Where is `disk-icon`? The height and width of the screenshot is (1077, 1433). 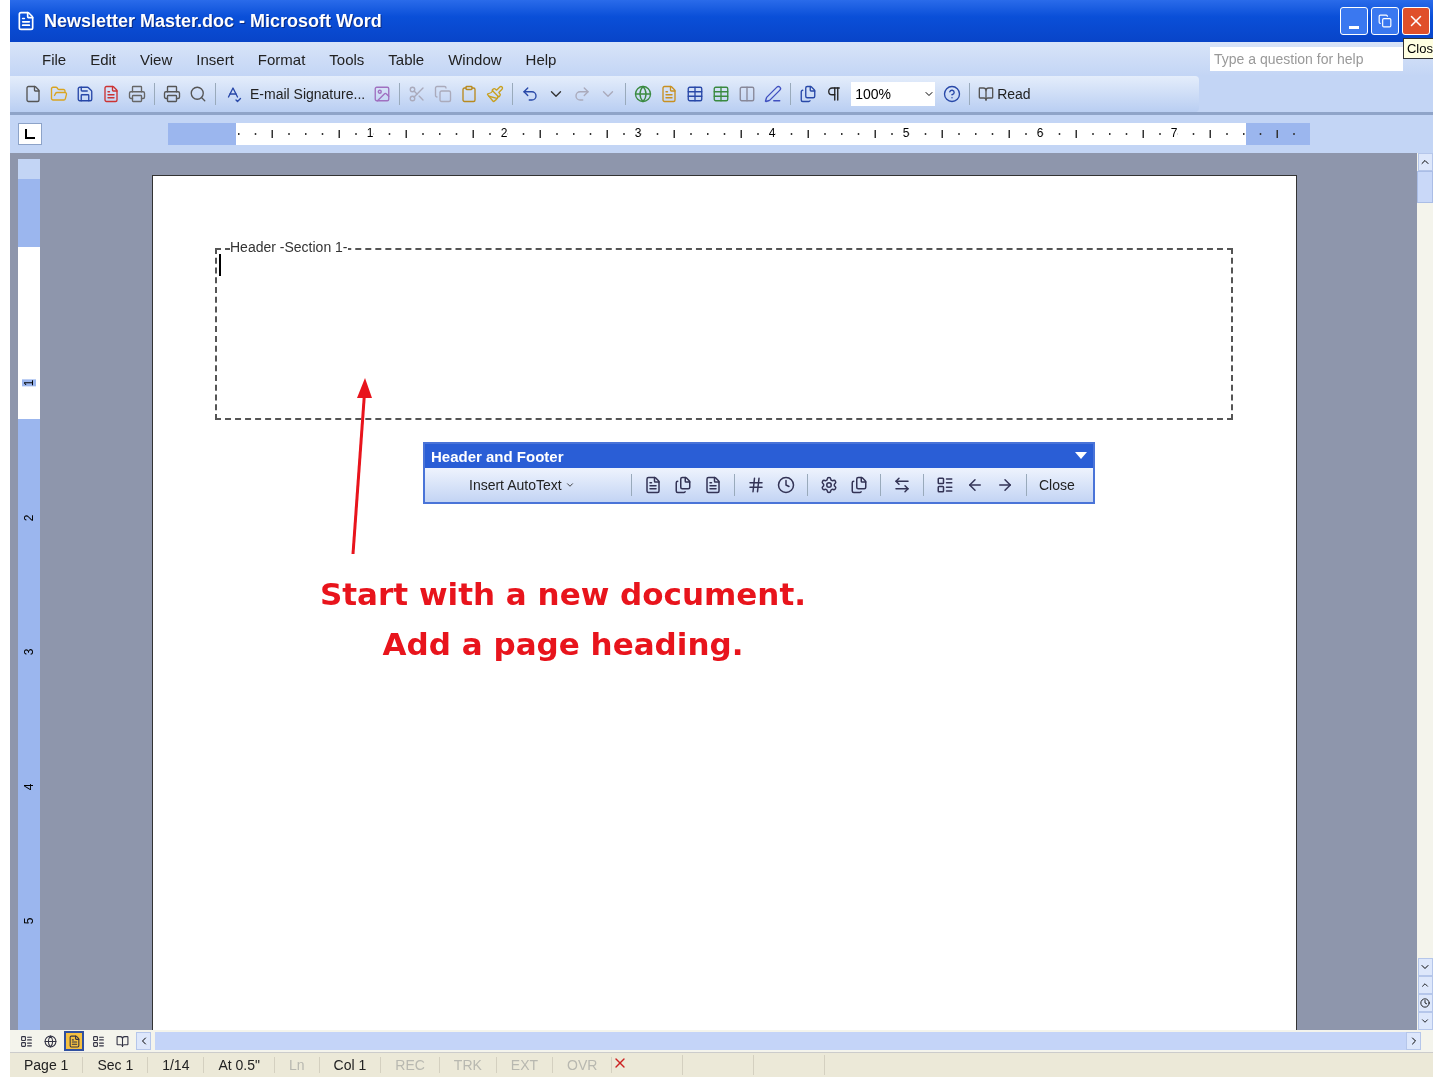
disk-icon is located at coordinates (85, 94).